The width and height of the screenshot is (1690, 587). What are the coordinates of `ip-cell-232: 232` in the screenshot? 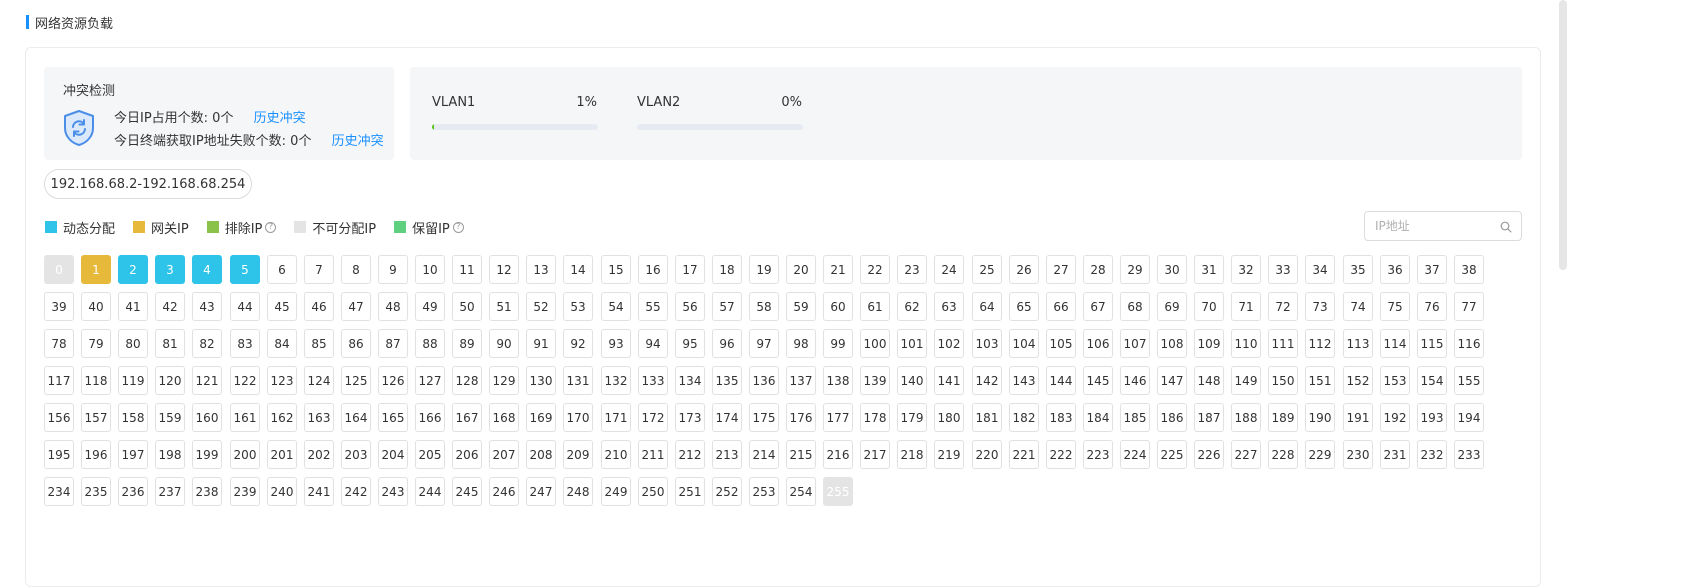 It's located at (1432, 454).